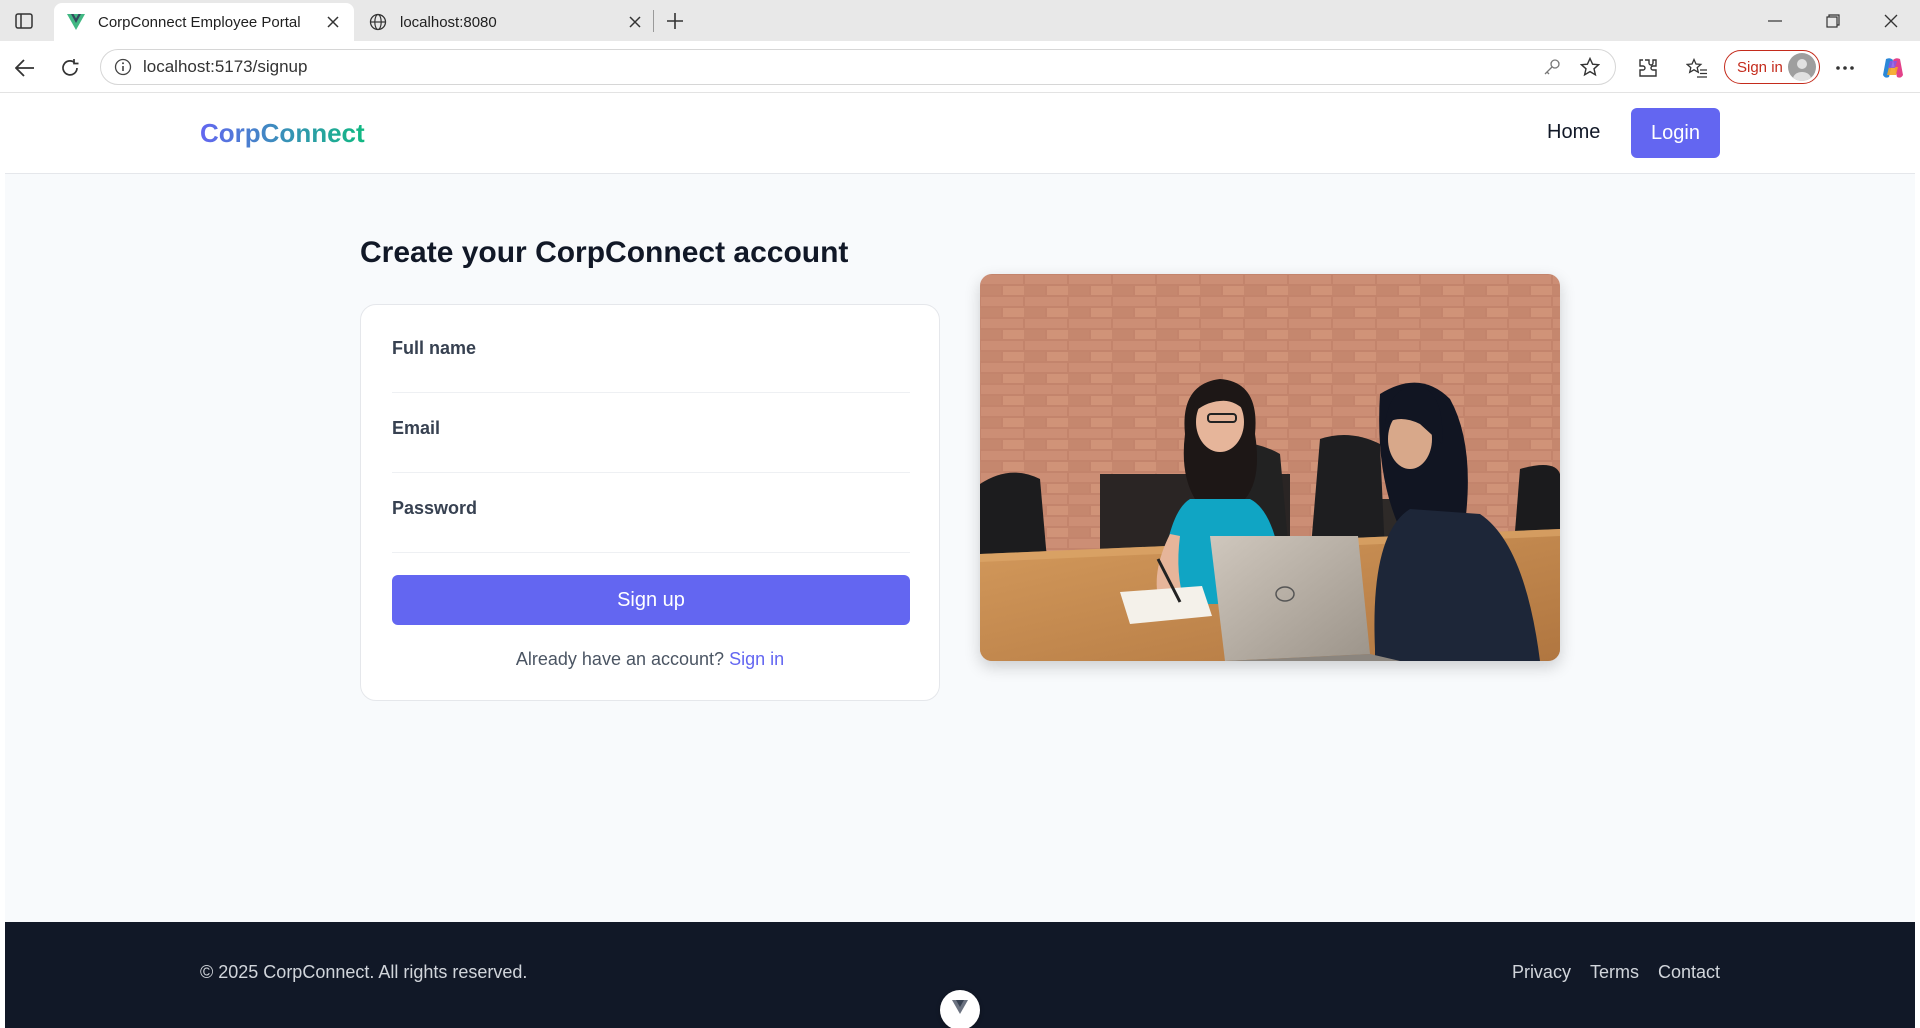 This screenshot has height=1028, width=1920. I want to click on nav-home-link: Home, so click(1573, 132).